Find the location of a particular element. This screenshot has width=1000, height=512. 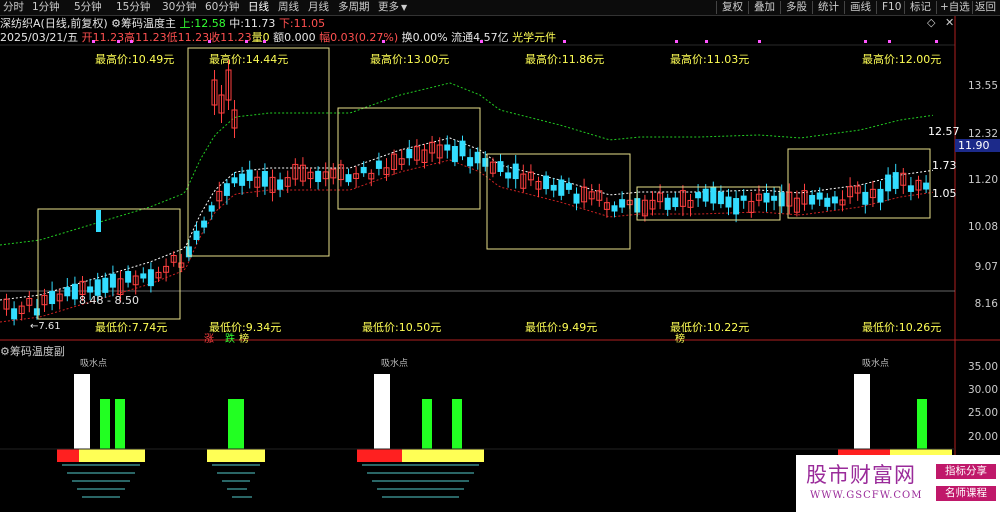

box6-high: 最高价:12.00元 is located at coordinates (902, 59).